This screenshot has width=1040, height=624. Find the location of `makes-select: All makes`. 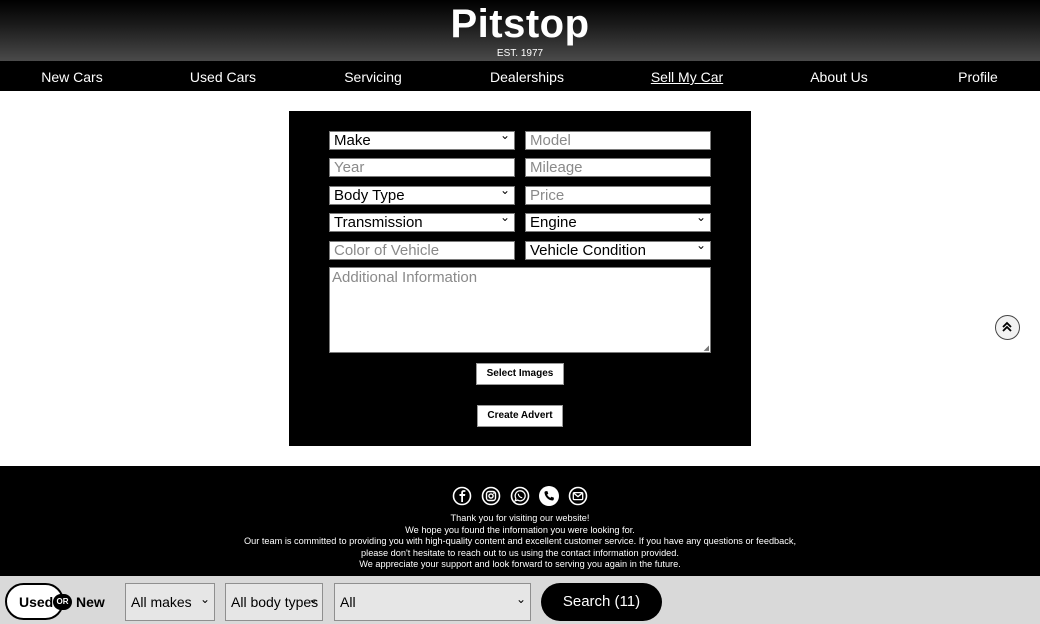

makes-select: All makes is located at coordinates (170, 601).